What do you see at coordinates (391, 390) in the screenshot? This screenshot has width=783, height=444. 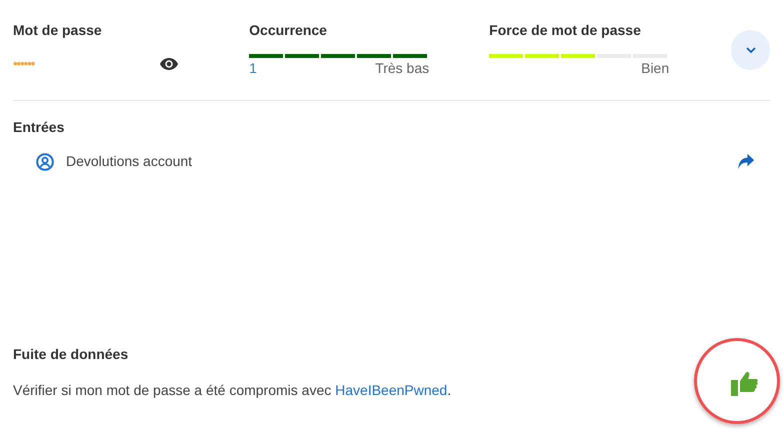 I see `haveibeenpwned-link: HaveIBeenPwned` at bounding box center [391, 390].